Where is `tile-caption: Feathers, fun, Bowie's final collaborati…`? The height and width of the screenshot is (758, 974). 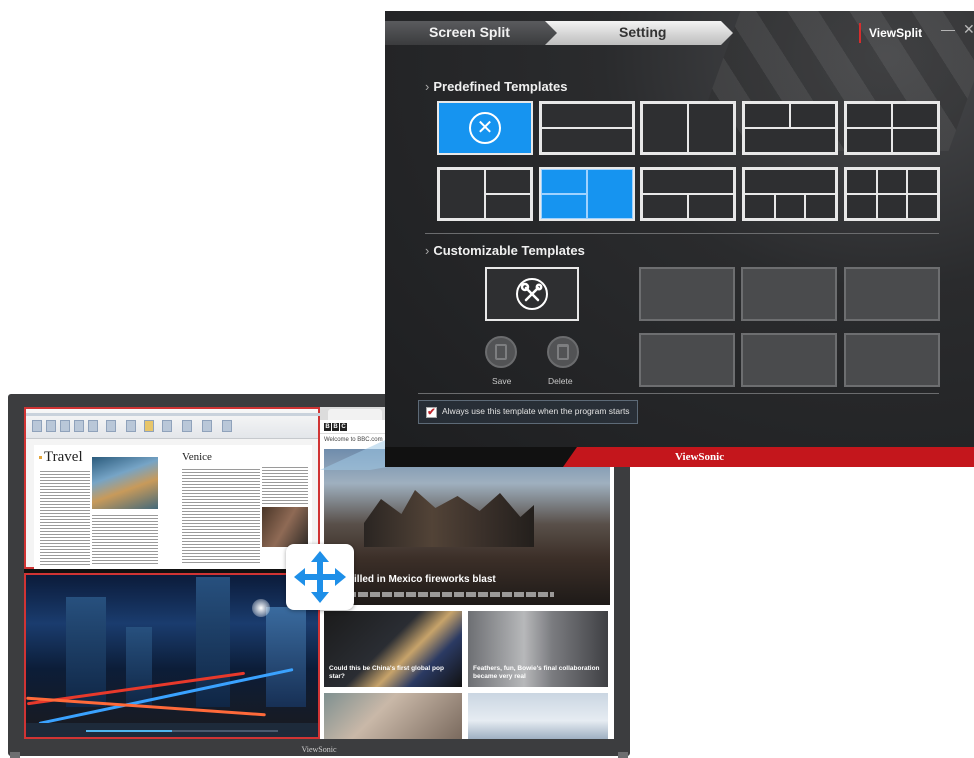
tile-caption: Feathers, fun, Bowie's final collaborati… is located at coordinates (538, 673).